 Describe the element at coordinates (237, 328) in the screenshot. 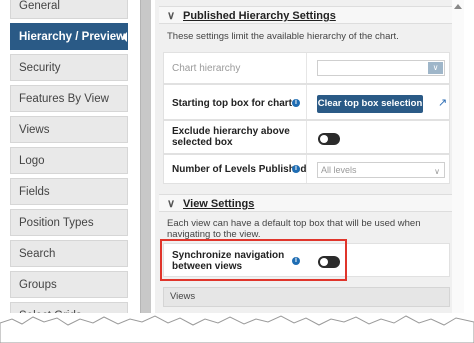

I see `torn-edge` at that location.